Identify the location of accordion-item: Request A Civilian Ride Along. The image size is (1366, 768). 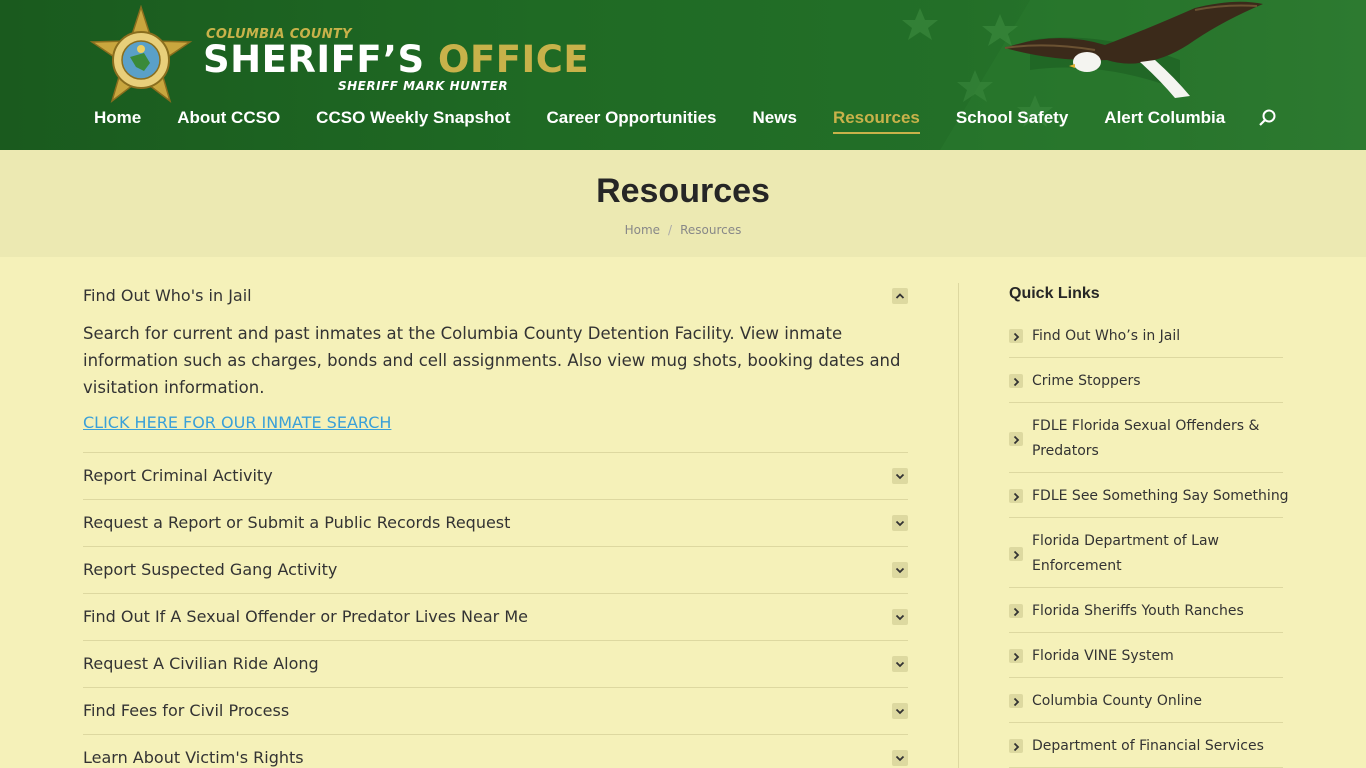
(495, 663).